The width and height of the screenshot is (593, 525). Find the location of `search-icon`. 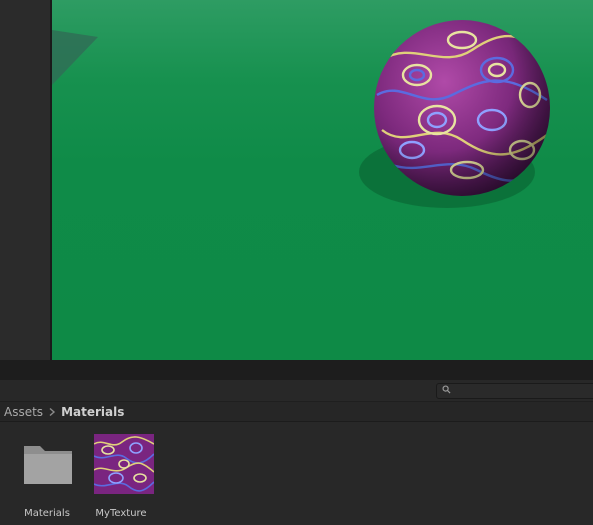

search-icon is located at coordinates (446, 389).